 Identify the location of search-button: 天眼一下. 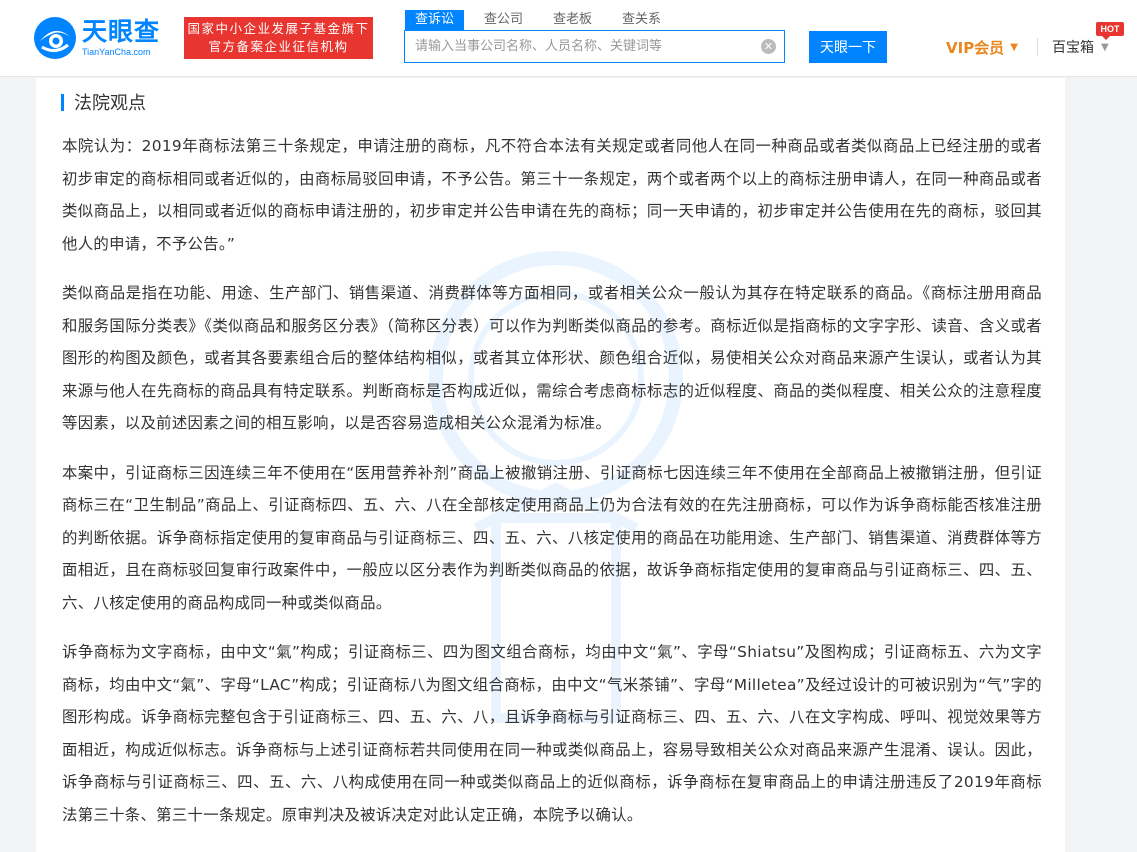
(848, 47).